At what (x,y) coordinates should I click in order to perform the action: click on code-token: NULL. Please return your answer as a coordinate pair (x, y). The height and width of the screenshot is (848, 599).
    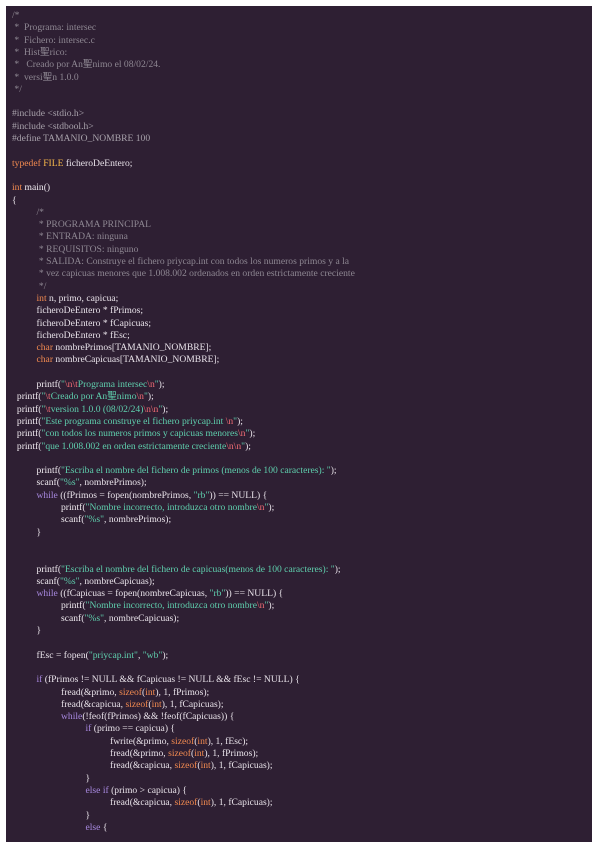
    Looking at the image, I should click on (104, 680).